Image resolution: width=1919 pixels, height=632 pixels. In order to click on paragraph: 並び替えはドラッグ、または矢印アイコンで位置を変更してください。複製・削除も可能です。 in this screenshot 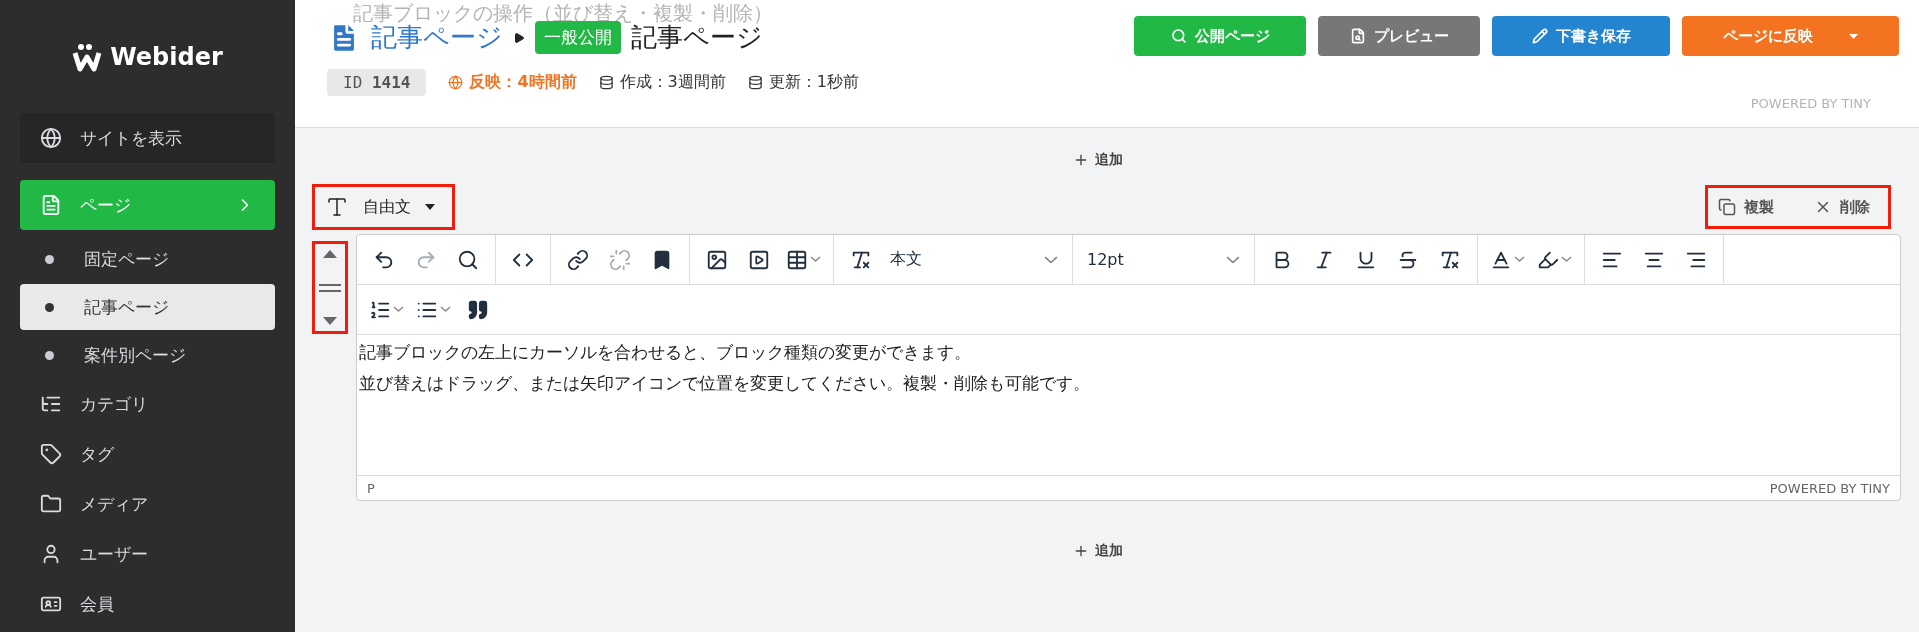, I will do `click(725, 383)`.